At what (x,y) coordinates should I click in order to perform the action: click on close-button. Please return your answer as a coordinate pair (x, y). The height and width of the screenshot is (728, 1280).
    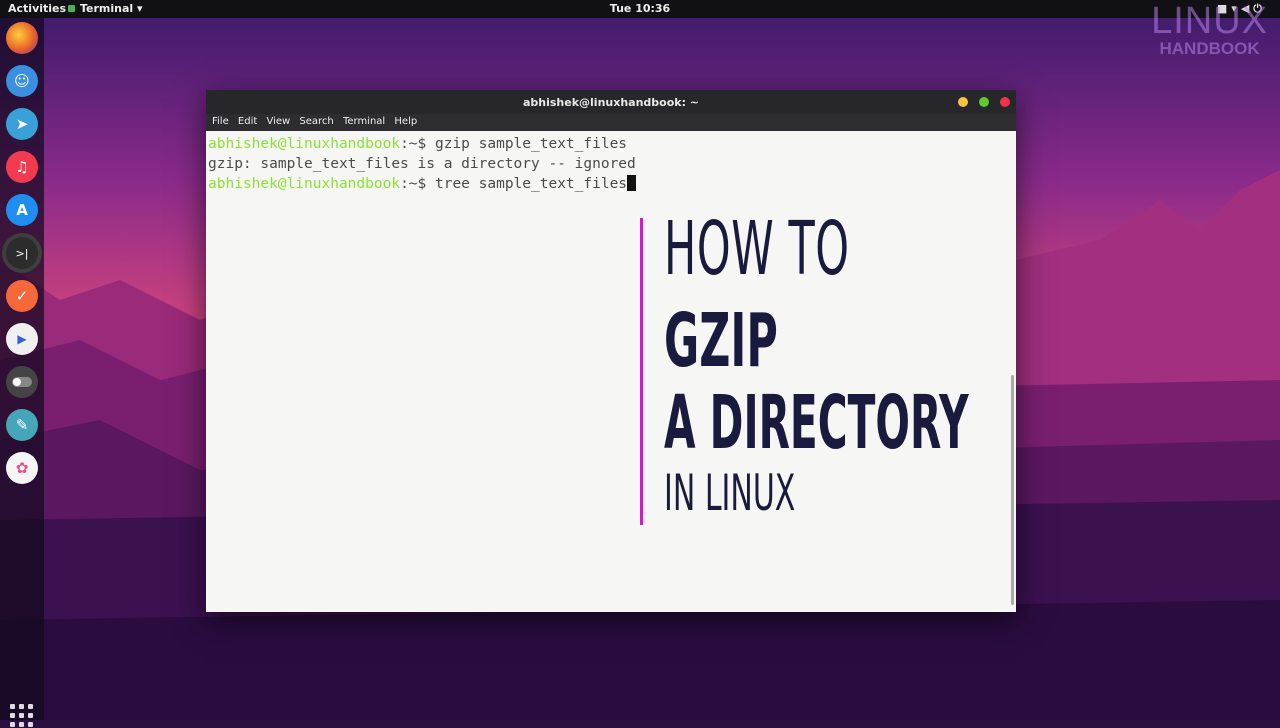
    Looking at the image, I should click on (1005, 102).